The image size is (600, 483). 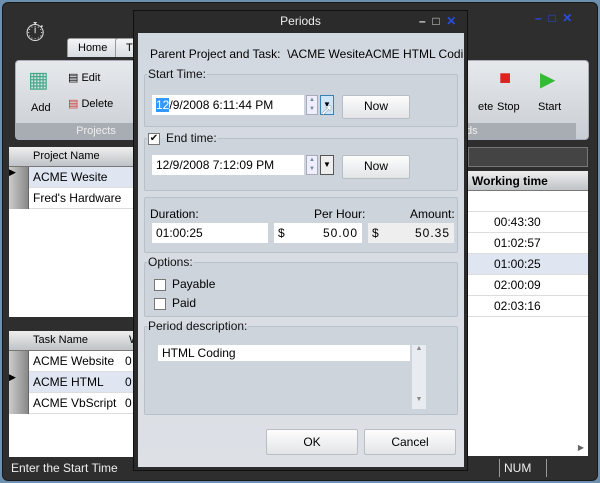 I want to click on window-controls: – □ ✕, so click(x=553, y=18).